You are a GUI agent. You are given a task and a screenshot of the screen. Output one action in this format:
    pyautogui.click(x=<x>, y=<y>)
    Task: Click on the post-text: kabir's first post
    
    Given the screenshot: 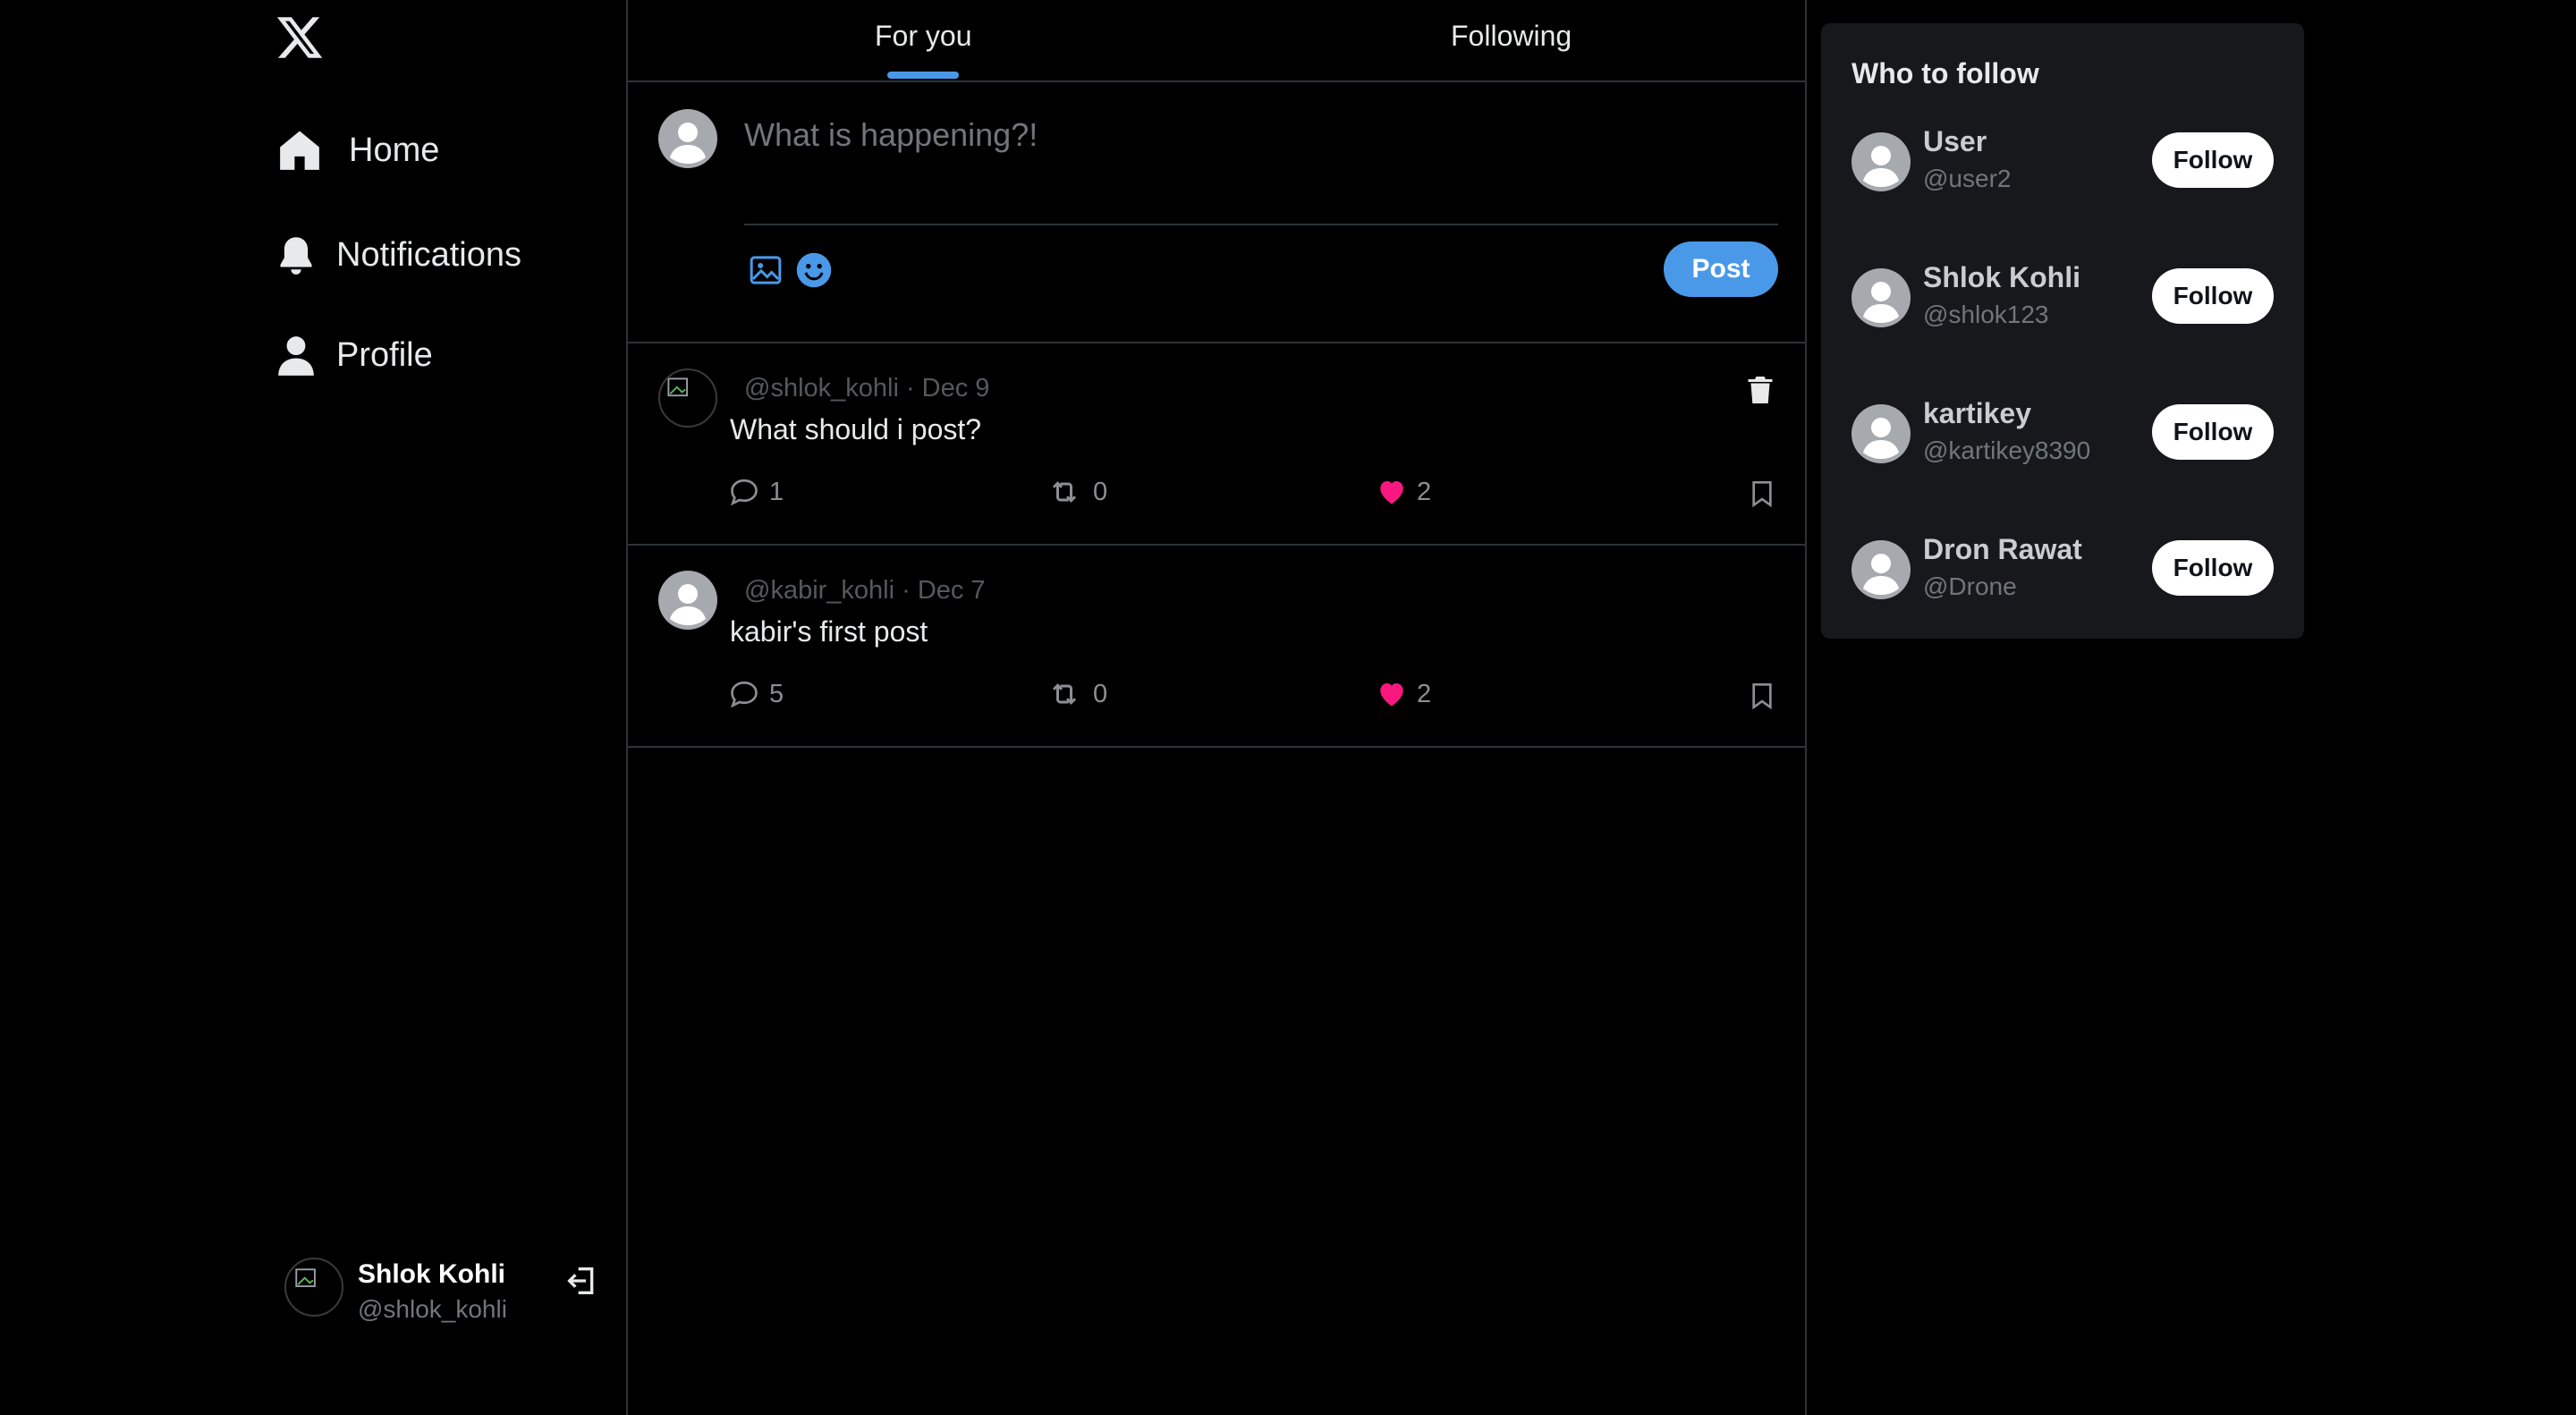 What is the action you would take?
    pyautogui.click(x=829, y=632)
    